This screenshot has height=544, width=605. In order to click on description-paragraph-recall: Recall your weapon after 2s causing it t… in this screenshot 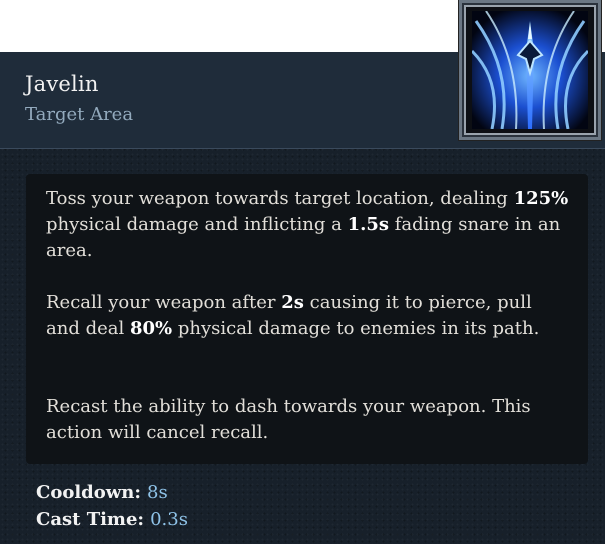, I will do `click(308, 316)`.